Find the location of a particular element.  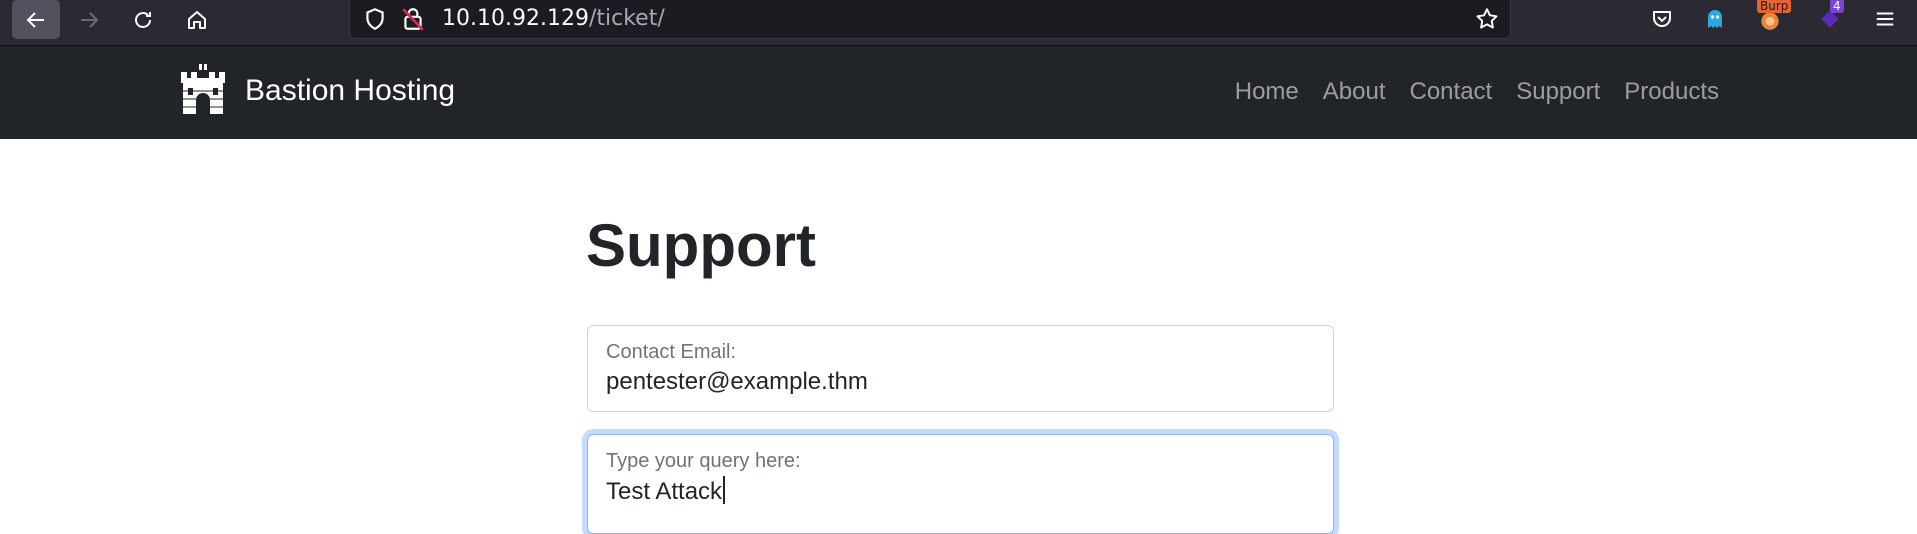

ghost-extension-button is located at coordinates (1715, 19).